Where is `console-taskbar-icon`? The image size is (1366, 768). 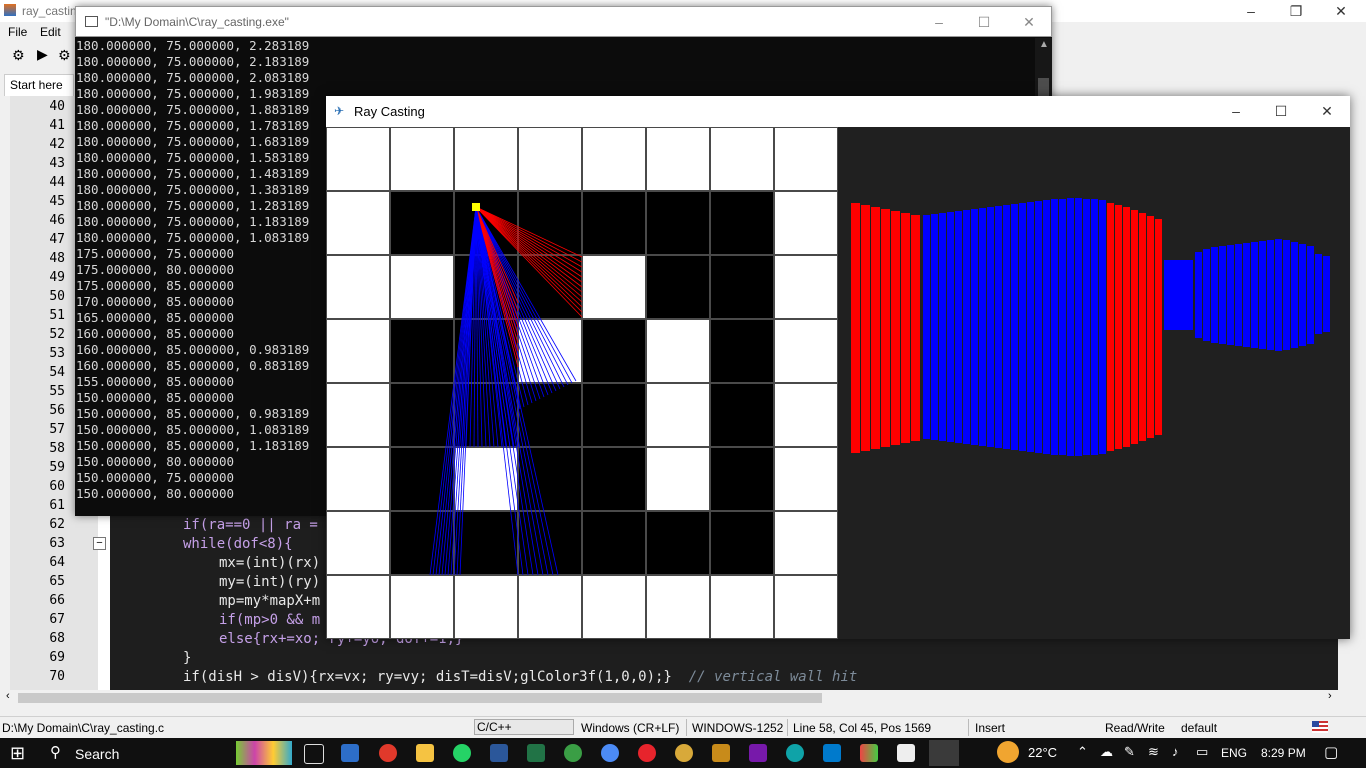 console-taskbar-icon is located at coordinates (906, 753).